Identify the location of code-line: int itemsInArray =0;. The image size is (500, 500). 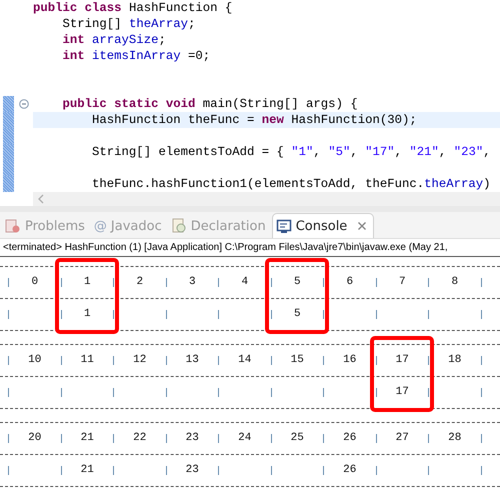
(136, 56).